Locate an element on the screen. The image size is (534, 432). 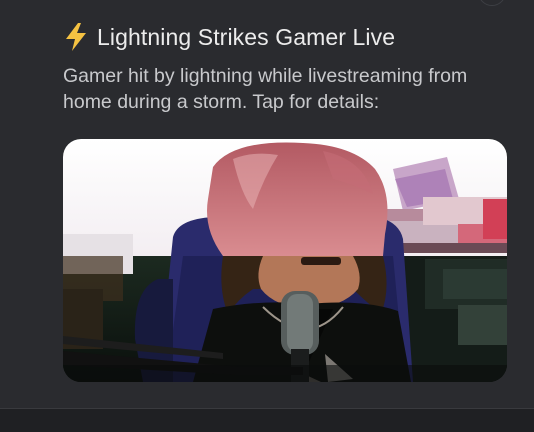
lightning-bolt-icon is located at coordinates (76, 37).